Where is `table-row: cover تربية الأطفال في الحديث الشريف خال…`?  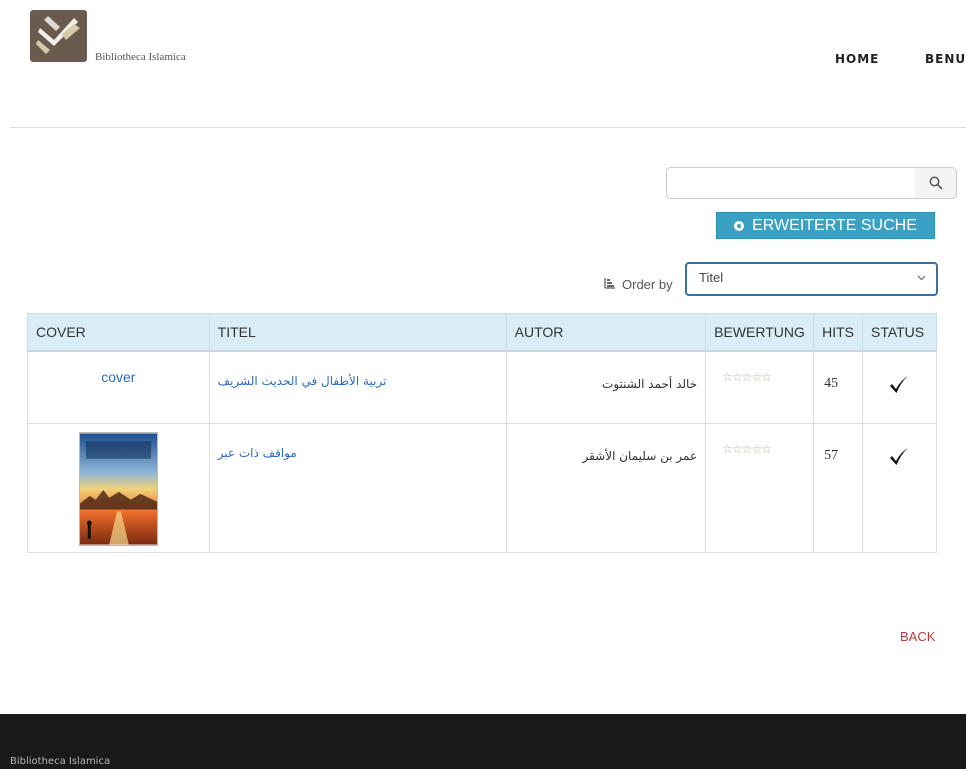 table-row: cover تربية الأطفال في الحديث الشريف خال… is located at coordinates (482, 387).